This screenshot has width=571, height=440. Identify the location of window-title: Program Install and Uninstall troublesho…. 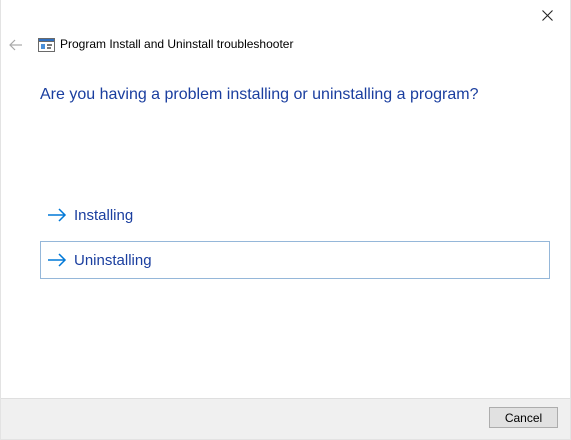
(177, 44).